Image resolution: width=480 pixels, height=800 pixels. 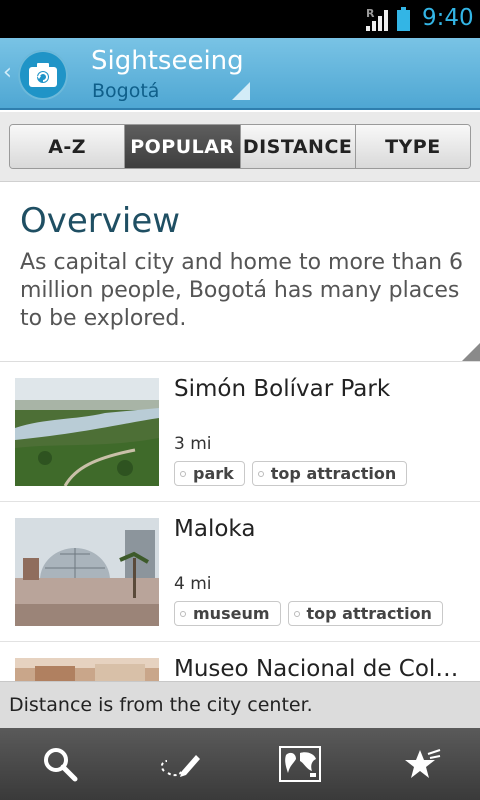 I want to click on sort-tab-bar: A-Z POPULAR DISTANCE TYPE, so click(x=240, y=147).